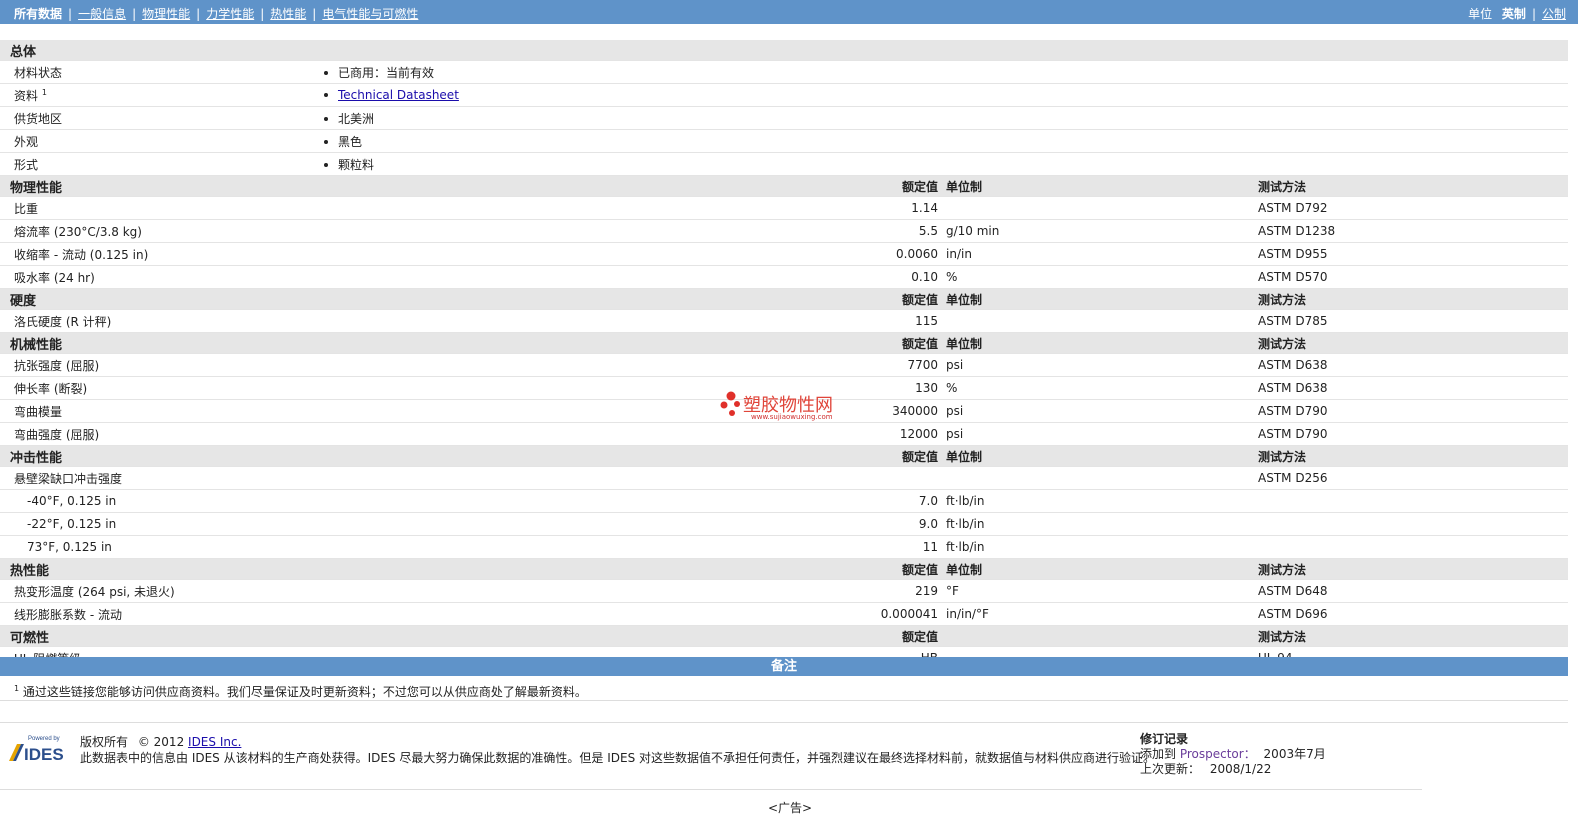  Describe the element at coordinates (1101, 321) in the screenshot. I see `row-unit` at that location.